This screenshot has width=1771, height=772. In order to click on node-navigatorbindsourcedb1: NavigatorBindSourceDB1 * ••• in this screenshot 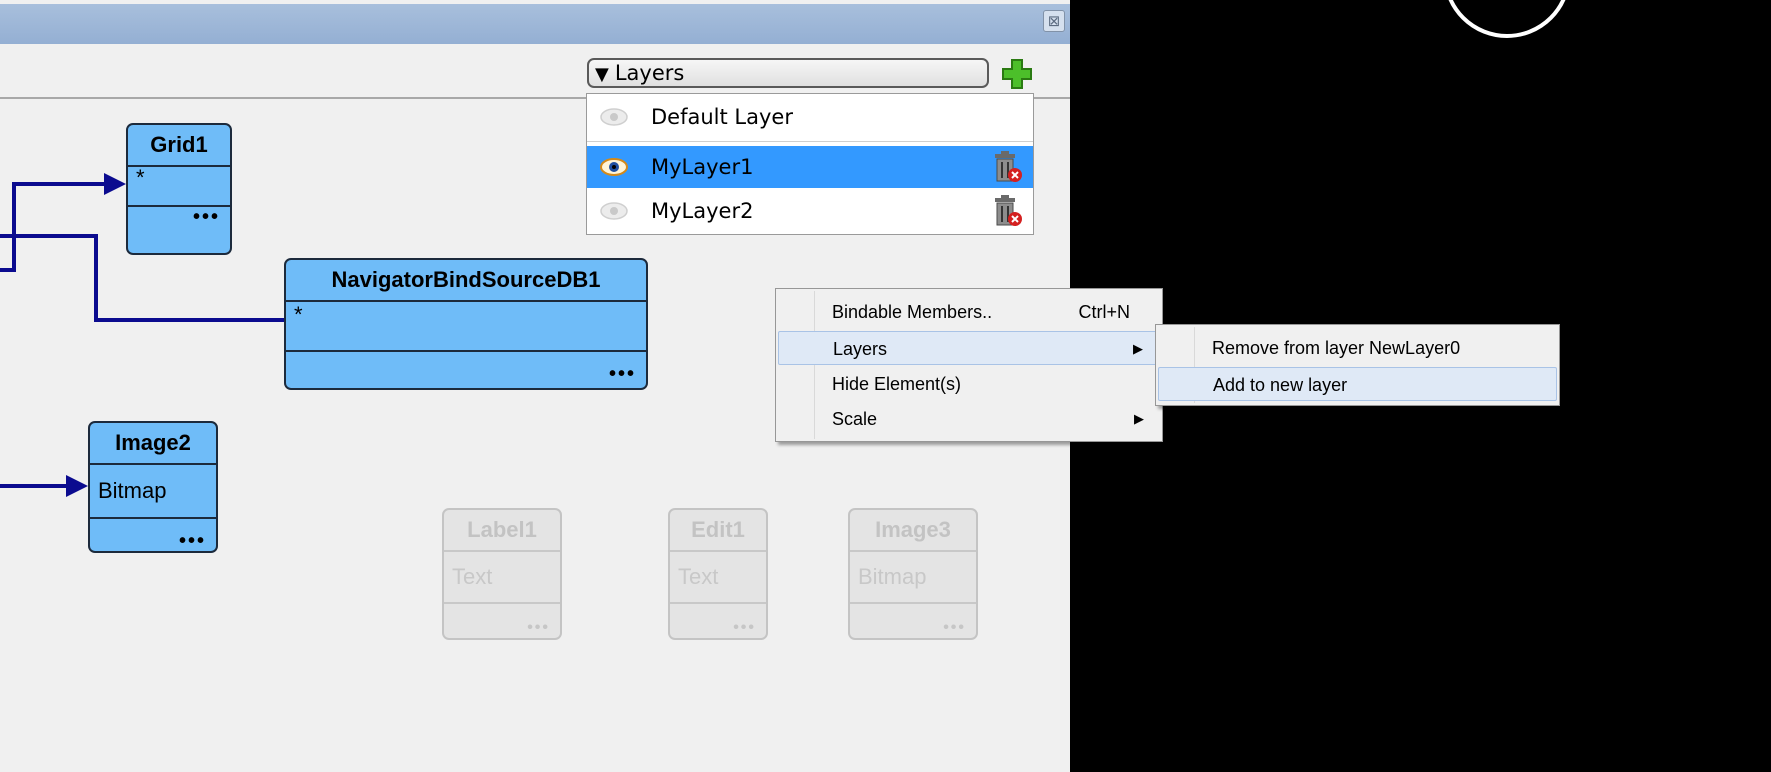, I will do `click(466, 324)`.